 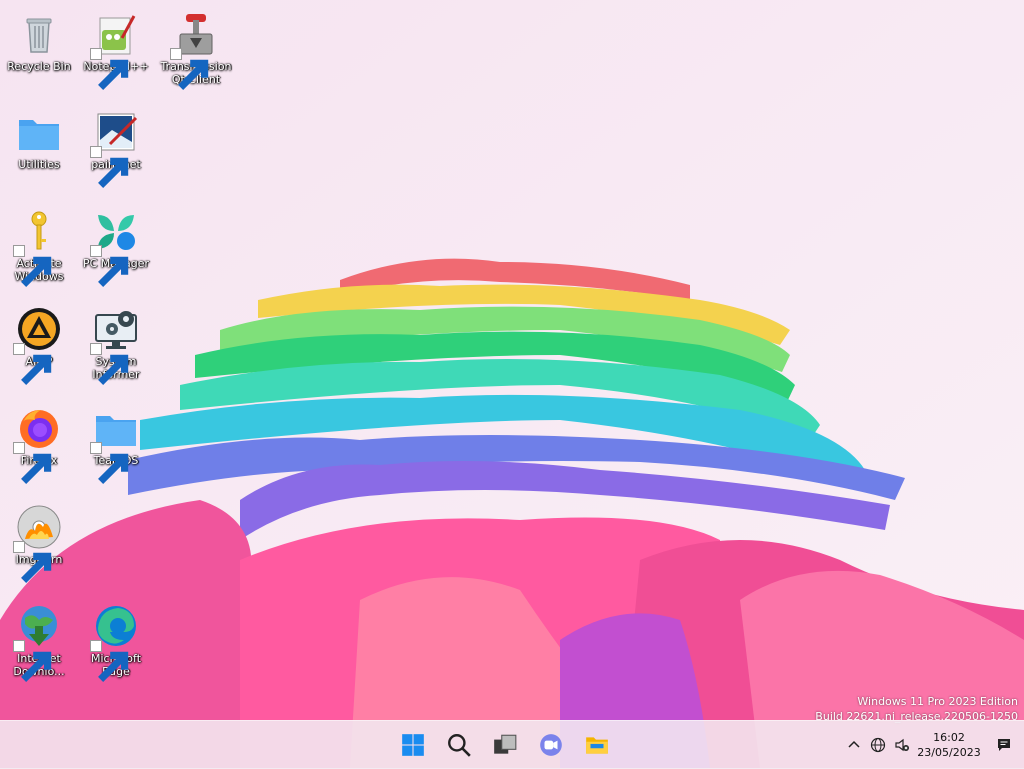 I want to click on taskbar: 16:02 23/05/2023, so click(x=512, y=744).